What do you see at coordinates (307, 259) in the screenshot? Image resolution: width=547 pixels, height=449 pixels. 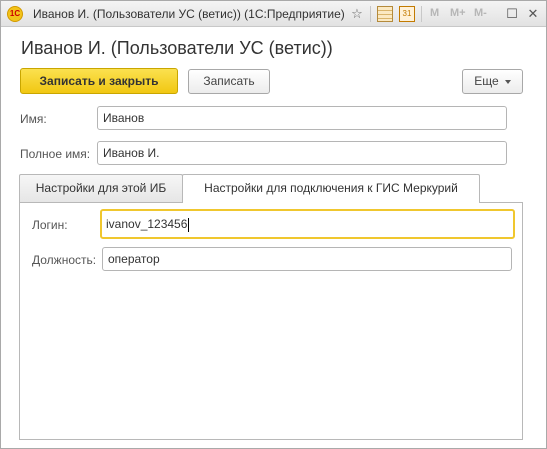 I see `position-field: оператор` at bounding box center [307, 259].